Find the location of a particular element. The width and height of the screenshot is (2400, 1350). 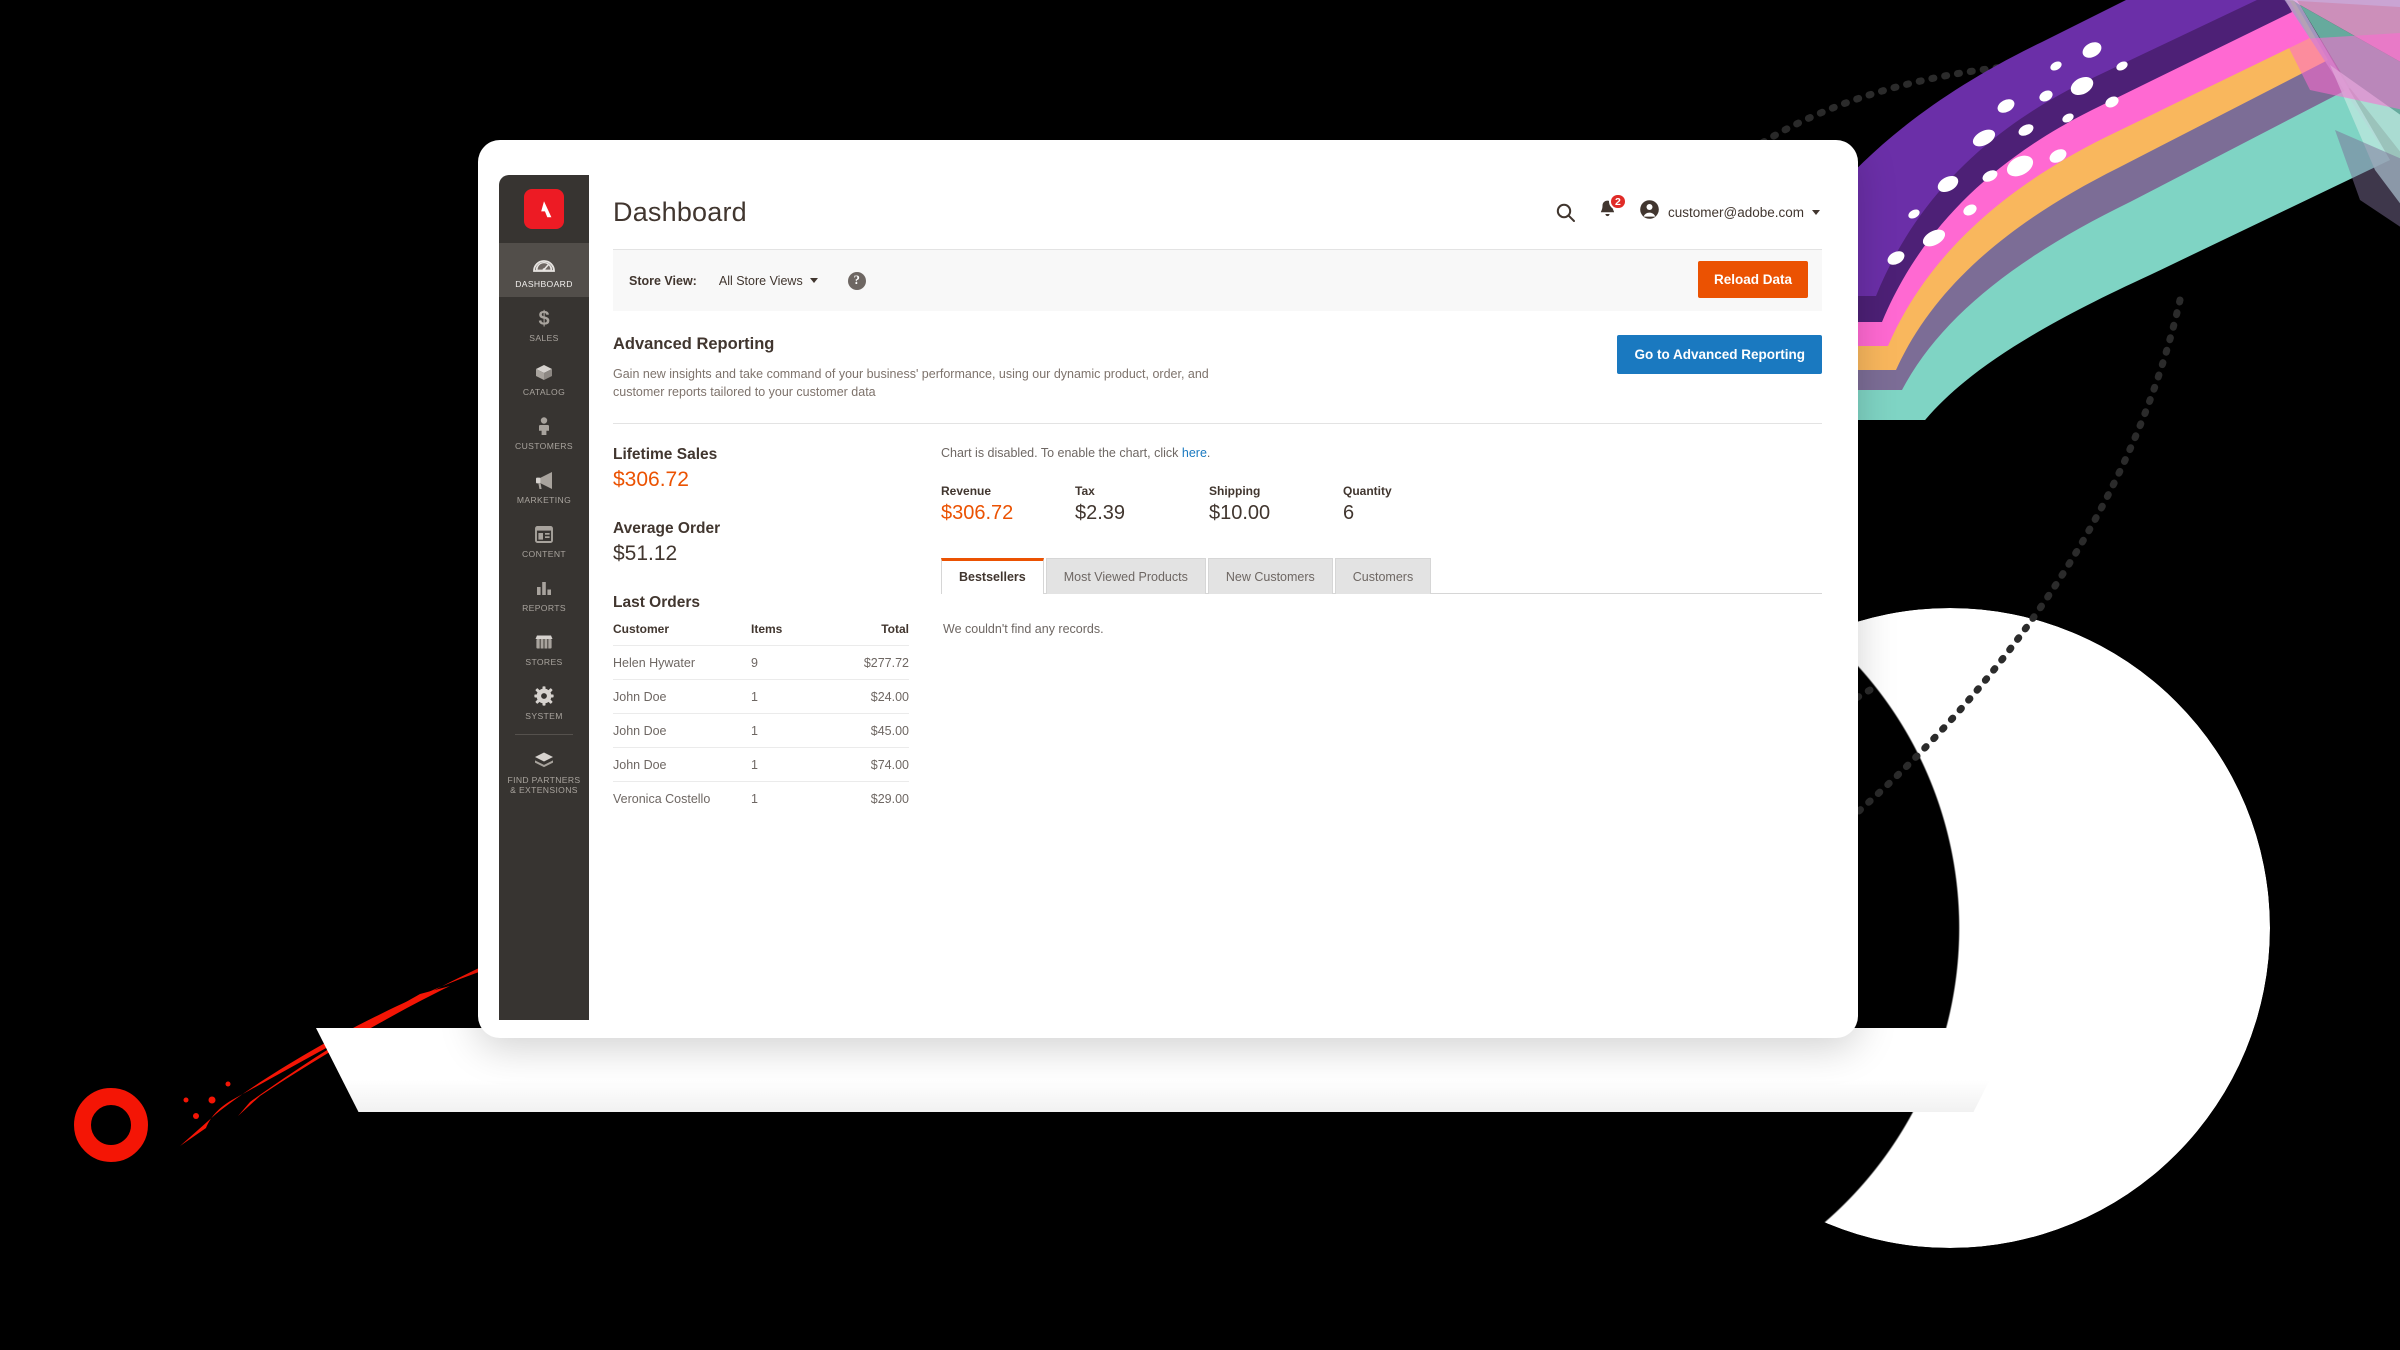

stat-value: $10.00 is located at coordinates (1240, 513).